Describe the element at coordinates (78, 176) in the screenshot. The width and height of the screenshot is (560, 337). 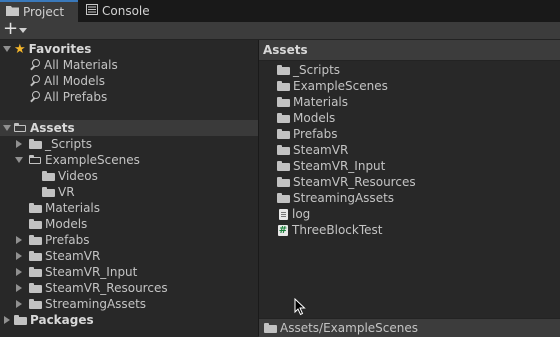
I see `tree-label: Videos` at that location.